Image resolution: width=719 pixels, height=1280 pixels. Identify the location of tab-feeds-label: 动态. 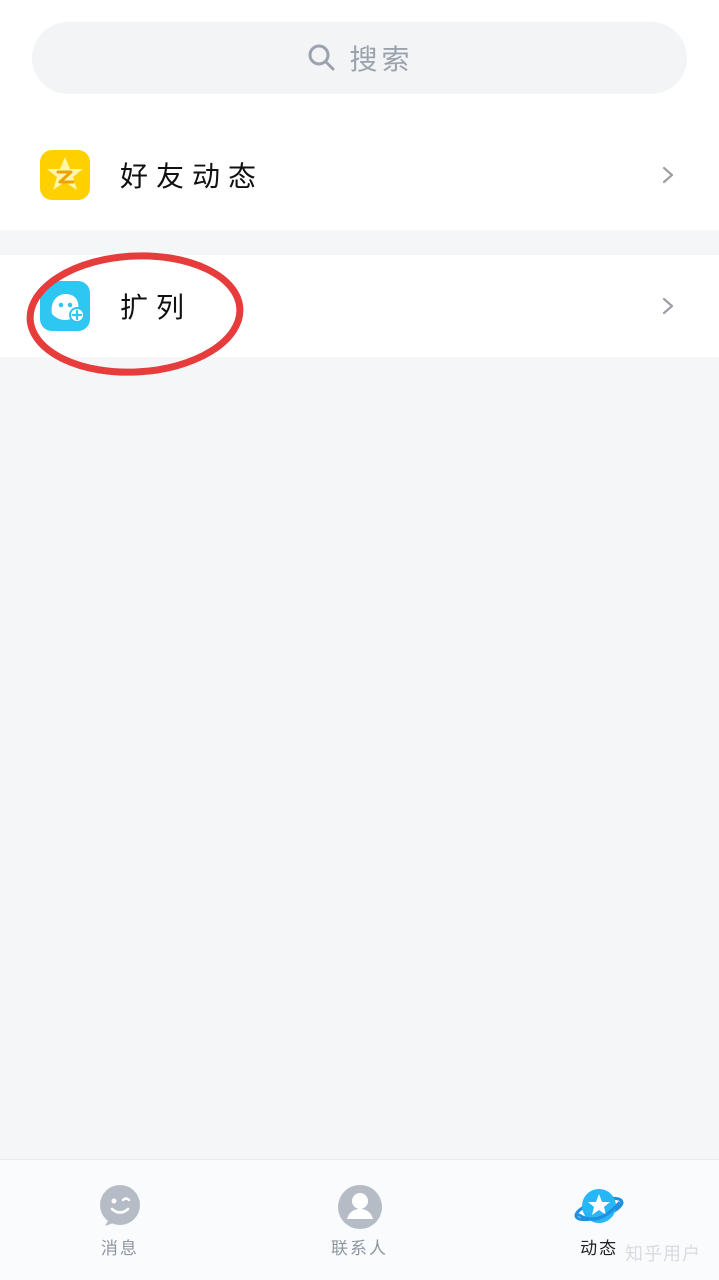
(599, 1249).